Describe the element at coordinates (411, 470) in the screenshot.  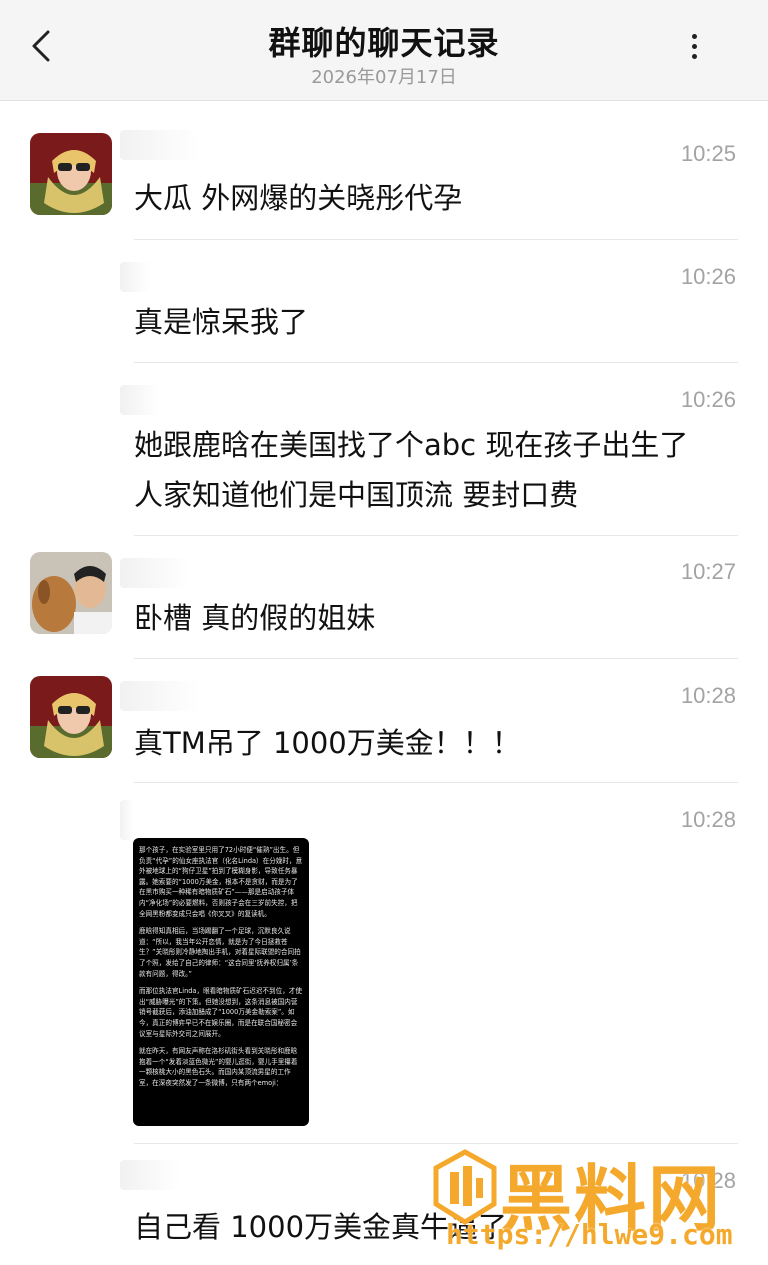
I see `message-text: 她跟鹿晗在美国找了个abc 现在孩子出生了 人家知道他们是中国顶流 要封口费` at that location.